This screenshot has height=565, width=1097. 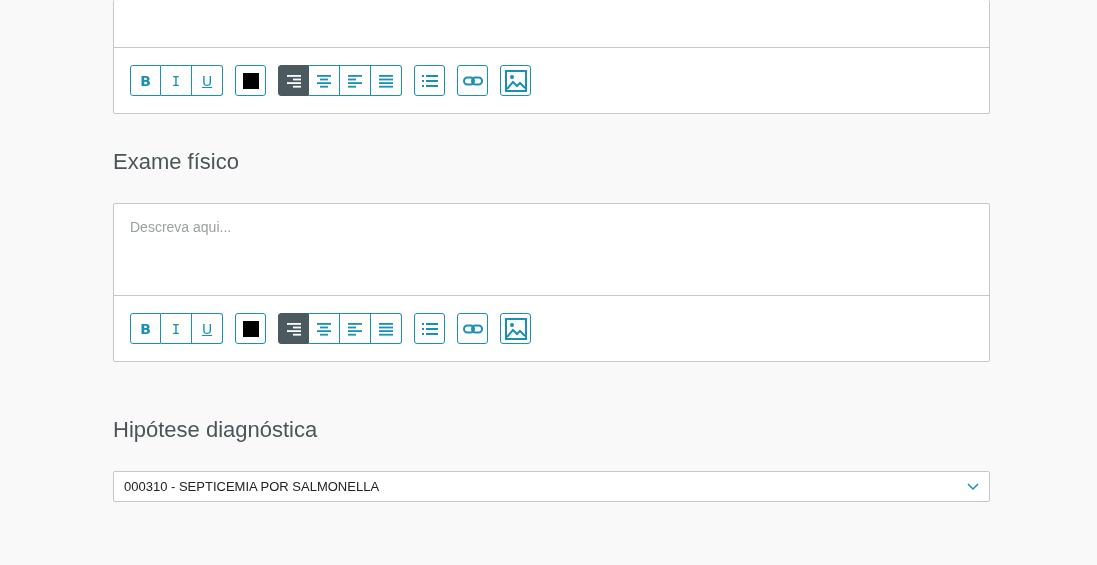 I want to click on chevron-down-icon, so click(x=973, y=486).